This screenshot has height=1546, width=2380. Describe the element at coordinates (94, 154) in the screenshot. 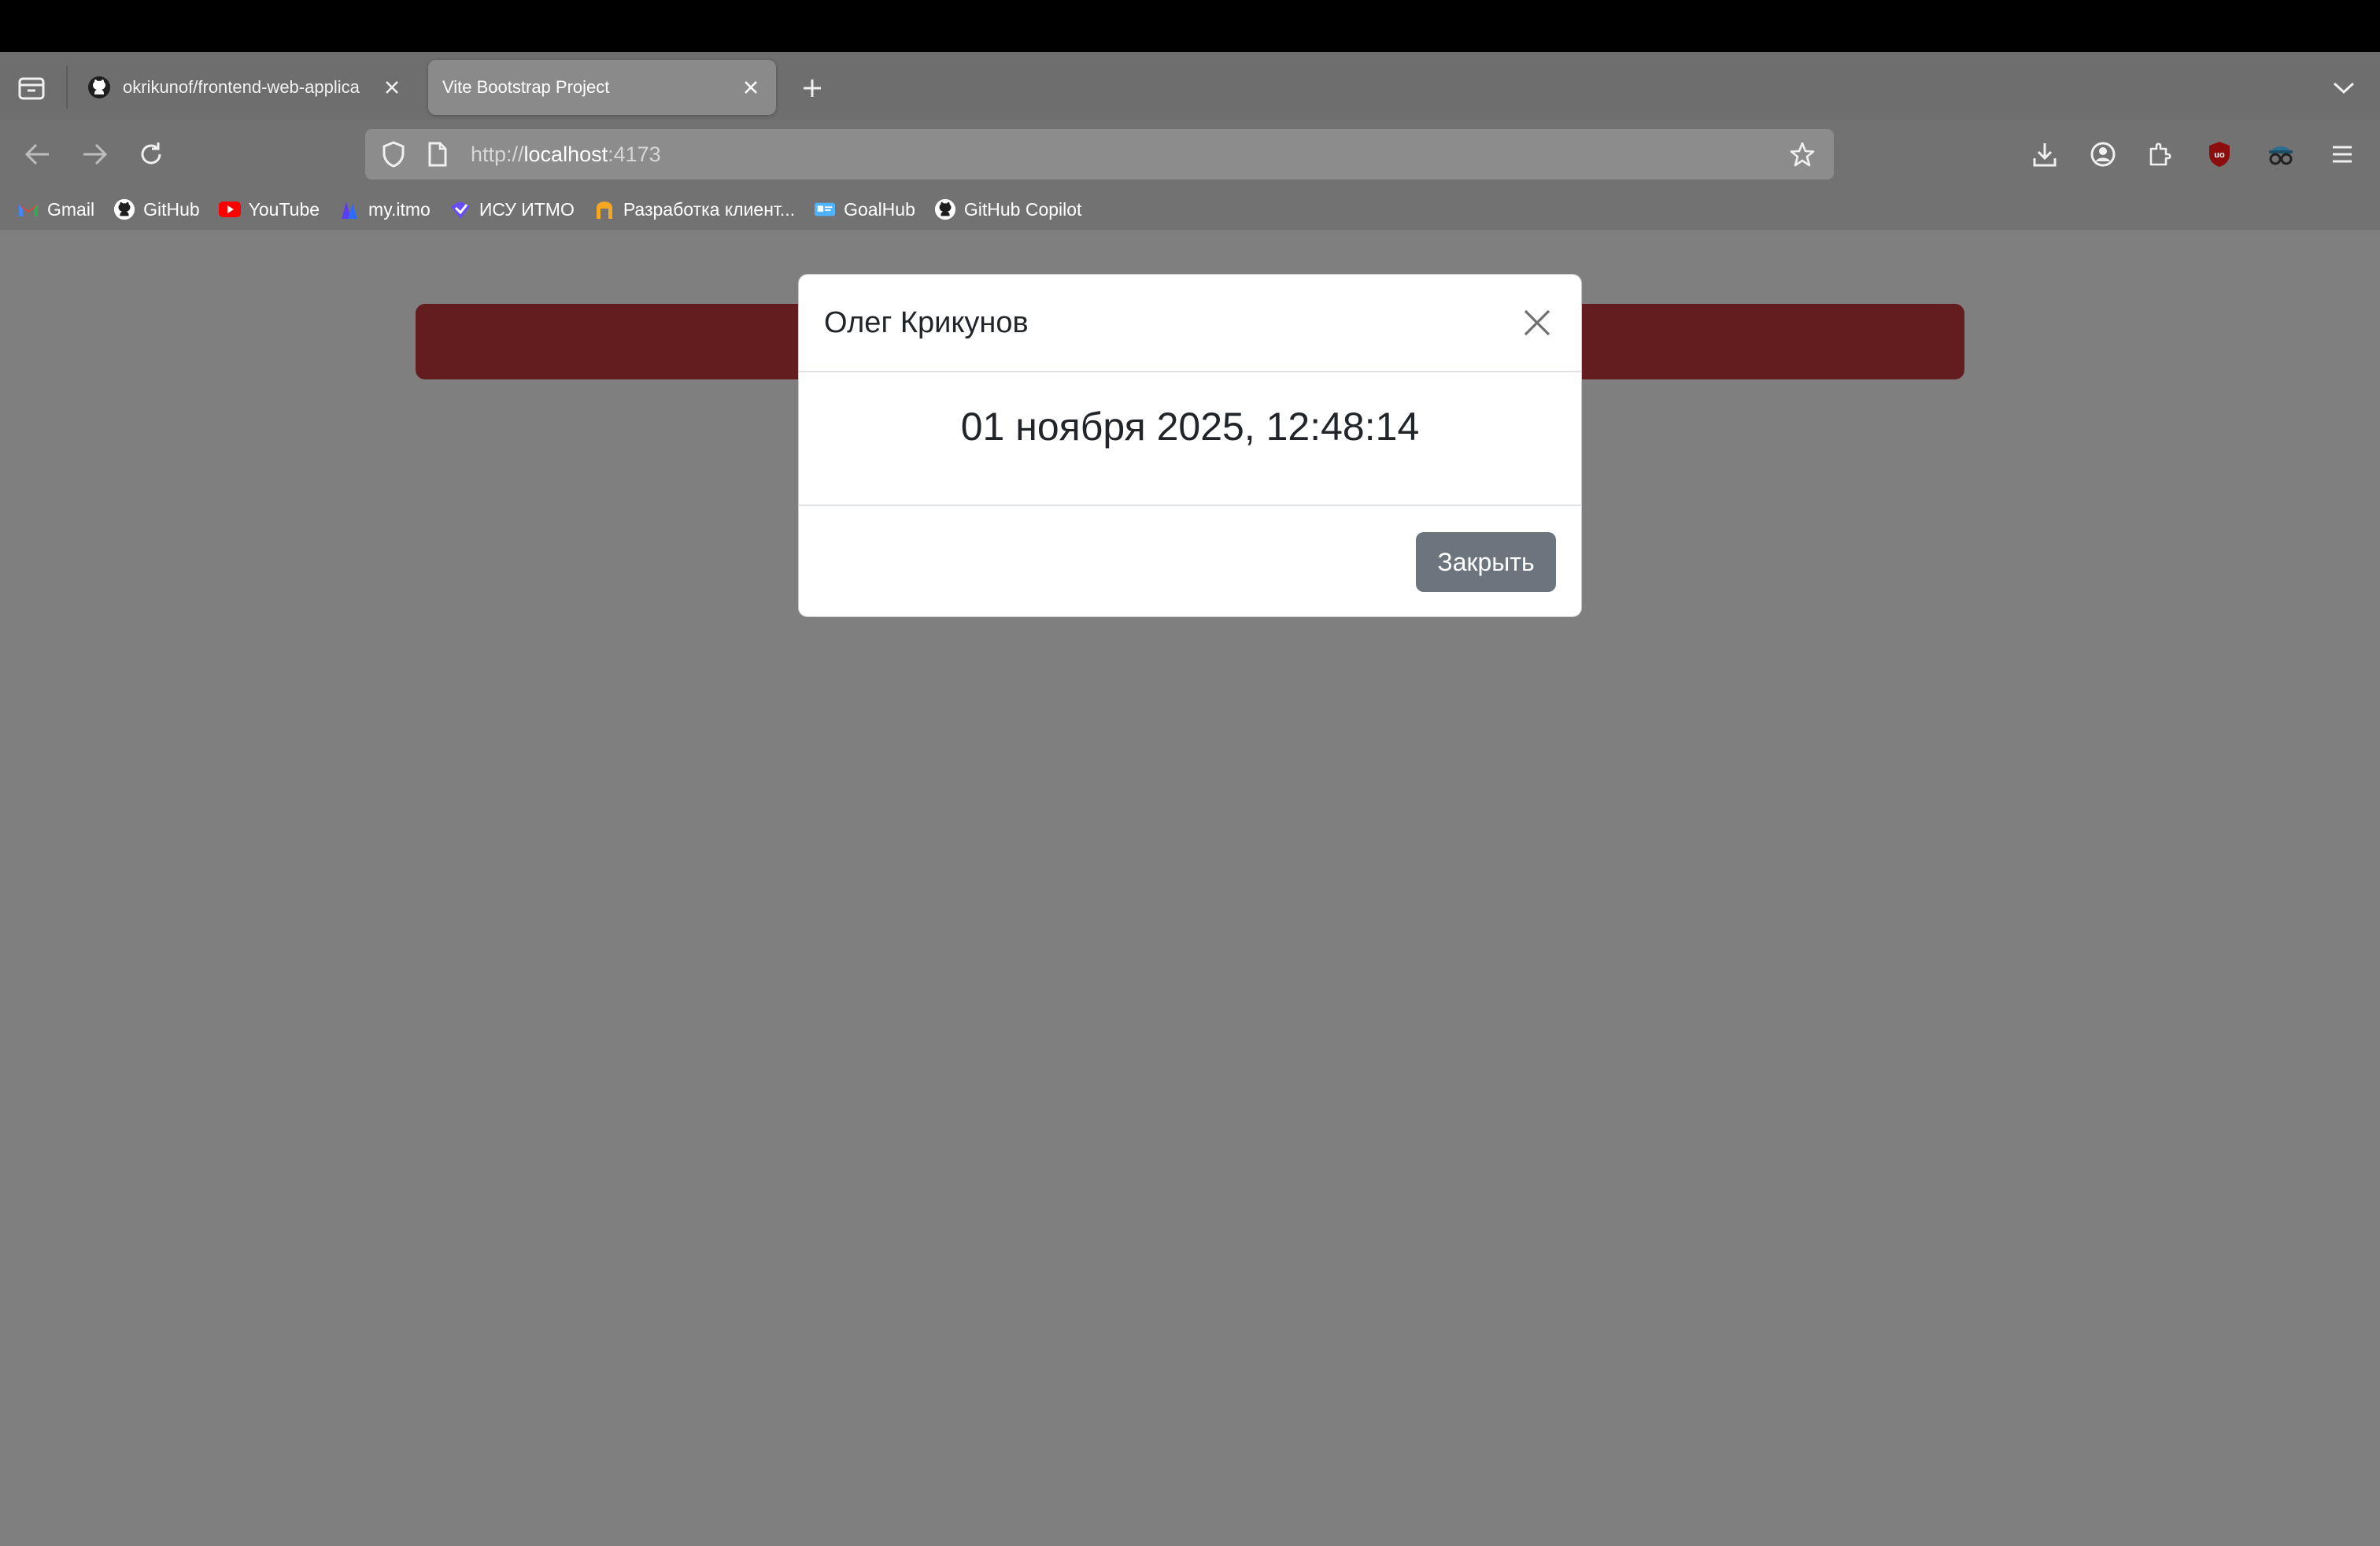

I see `forward-button` at that location.